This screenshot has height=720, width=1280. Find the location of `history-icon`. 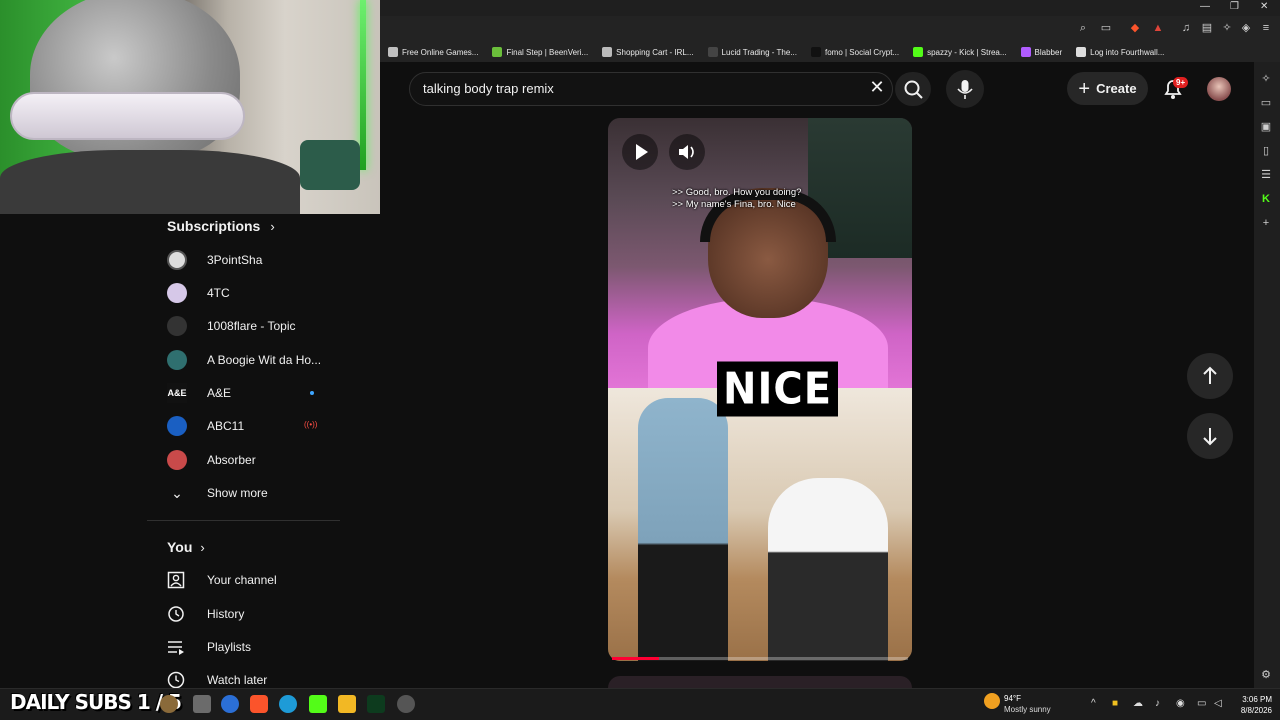

history-icon is located at coordinates (176, 614).